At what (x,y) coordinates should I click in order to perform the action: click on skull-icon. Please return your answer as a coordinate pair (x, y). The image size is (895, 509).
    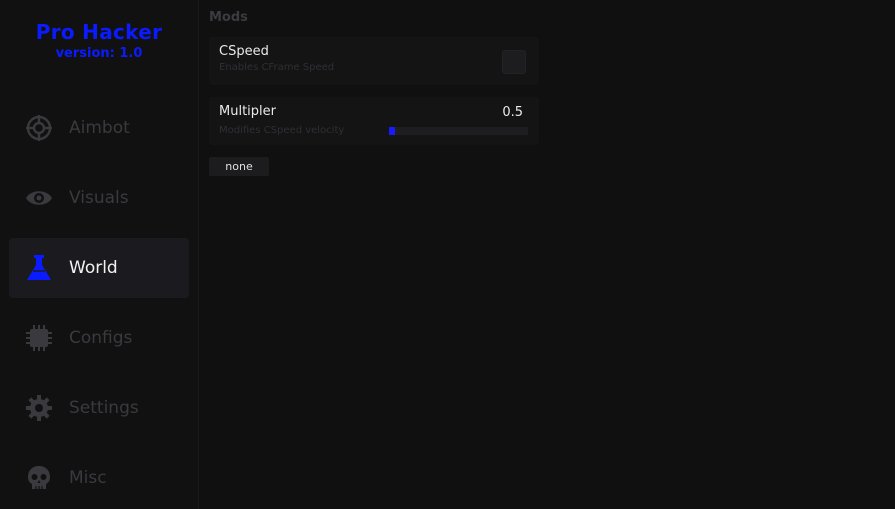
    Looking at the image, I should click on (39, 478).